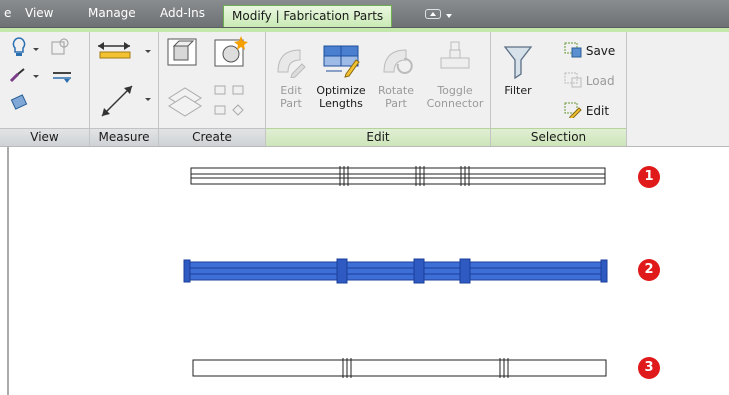  I want to click on panel-label-edit: Edit, so click(378, 137).